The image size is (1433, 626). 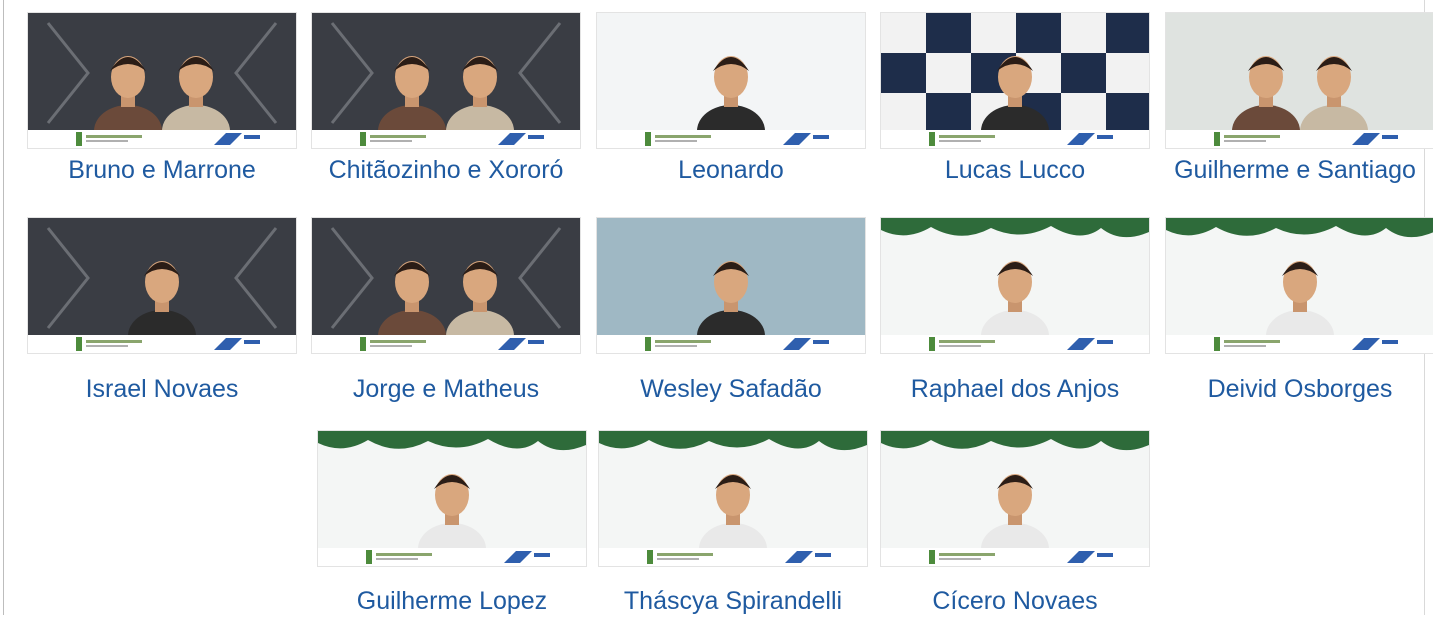 I want to click on video-title: Jorge e Matheus, so click(x=446, y=389).